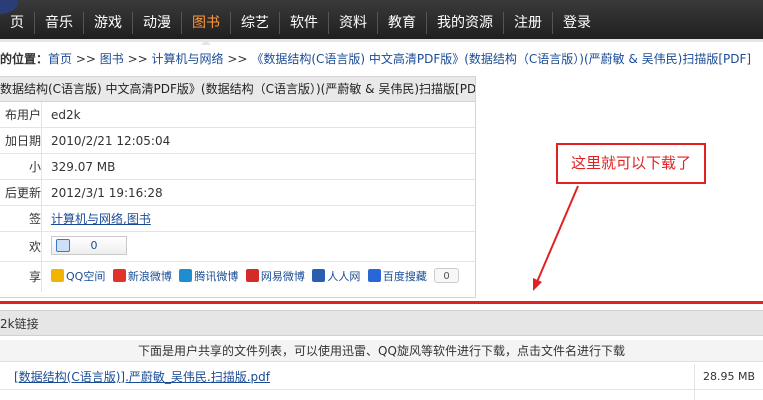 Image resolution: width=763 pixels, height=400 pixels. What do you see at coordinates (728, 376) in the screenshot?
I see `file-size: 28.95 MB` at bounding box center [728, 376].